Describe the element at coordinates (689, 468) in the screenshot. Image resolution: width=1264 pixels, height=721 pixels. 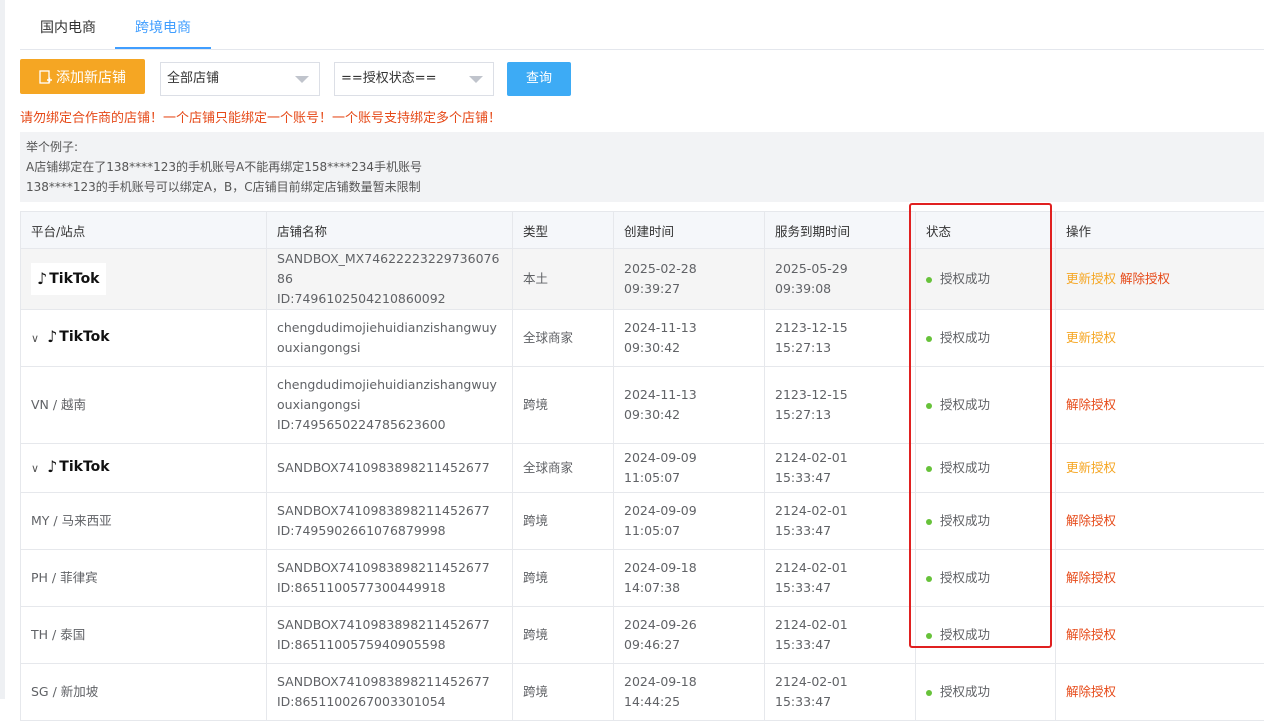
I see `cell-created: 2024-09-09 11:05:07` at that location.